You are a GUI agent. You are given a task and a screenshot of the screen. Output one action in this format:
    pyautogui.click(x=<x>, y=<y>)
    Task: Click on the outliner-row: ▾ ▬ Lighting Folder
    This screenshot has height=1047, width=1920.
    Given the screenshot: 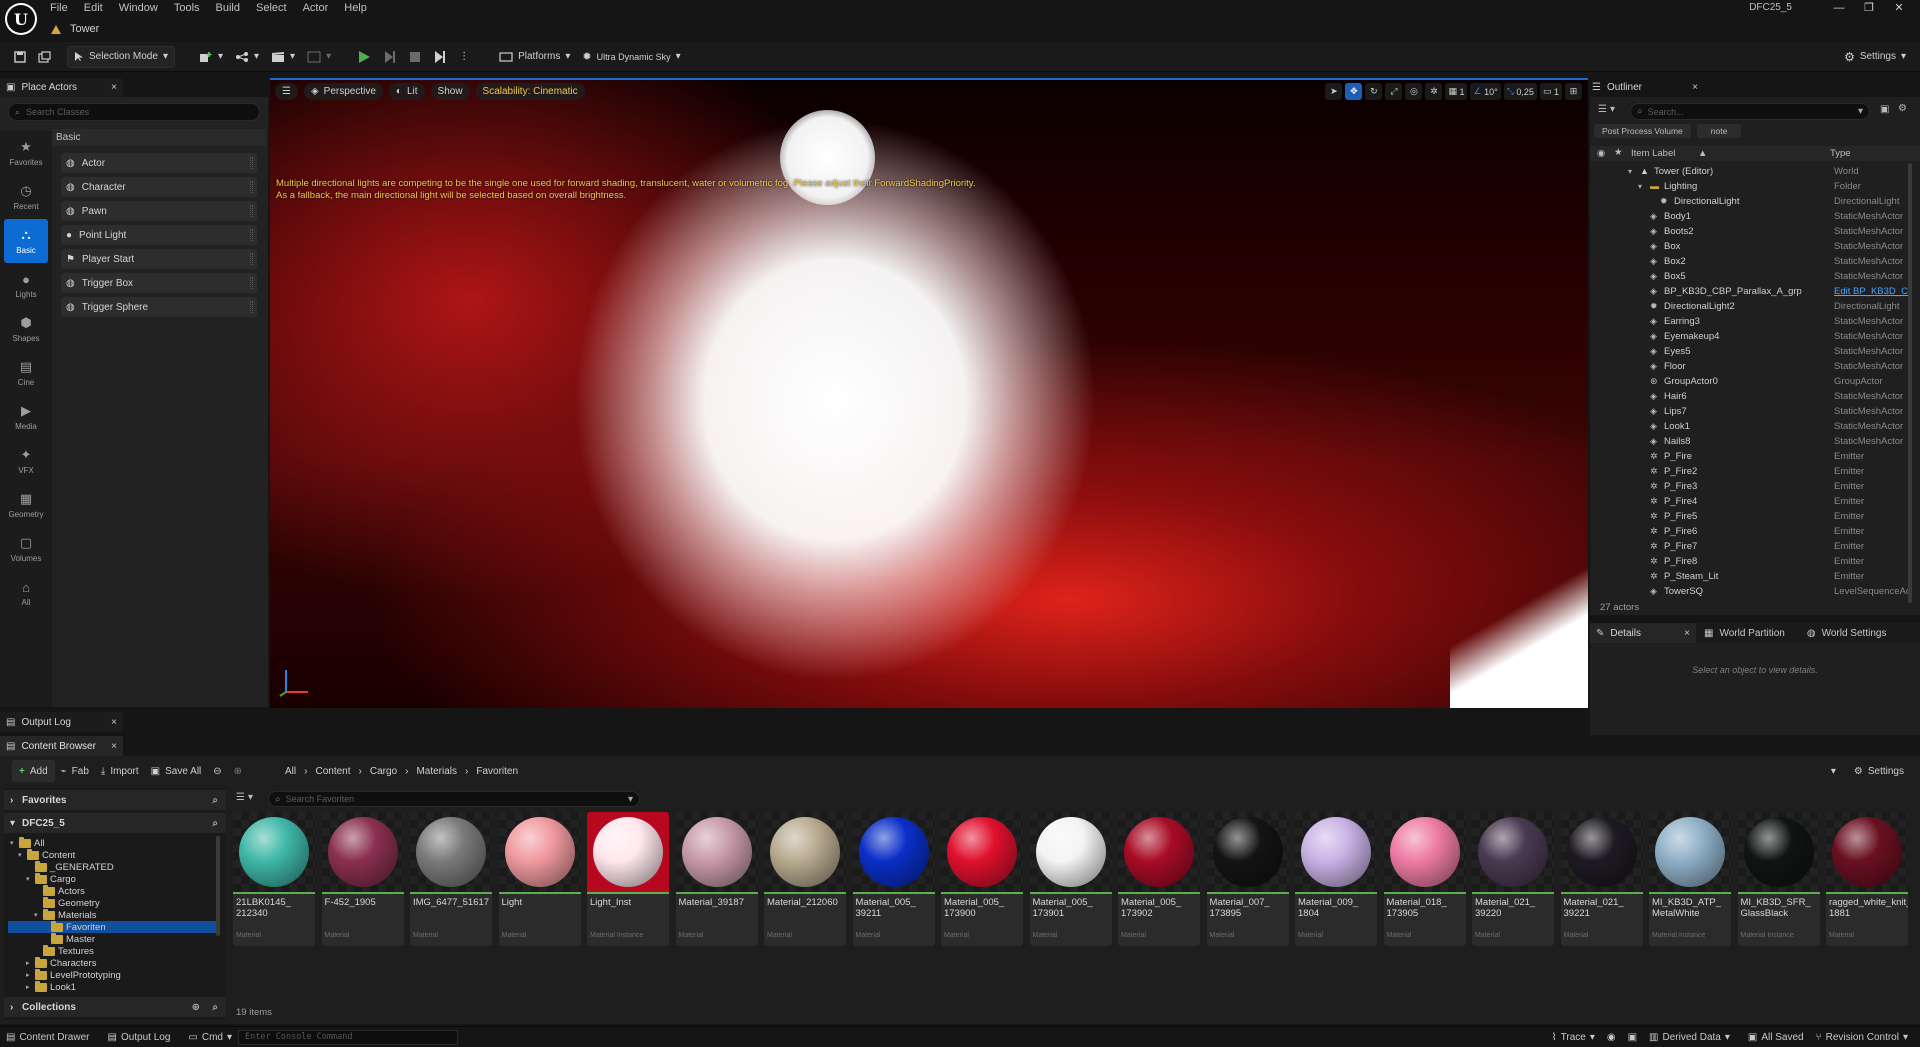 What is the action you would take?
    pyautogui.click(x=1750, y=186)
    